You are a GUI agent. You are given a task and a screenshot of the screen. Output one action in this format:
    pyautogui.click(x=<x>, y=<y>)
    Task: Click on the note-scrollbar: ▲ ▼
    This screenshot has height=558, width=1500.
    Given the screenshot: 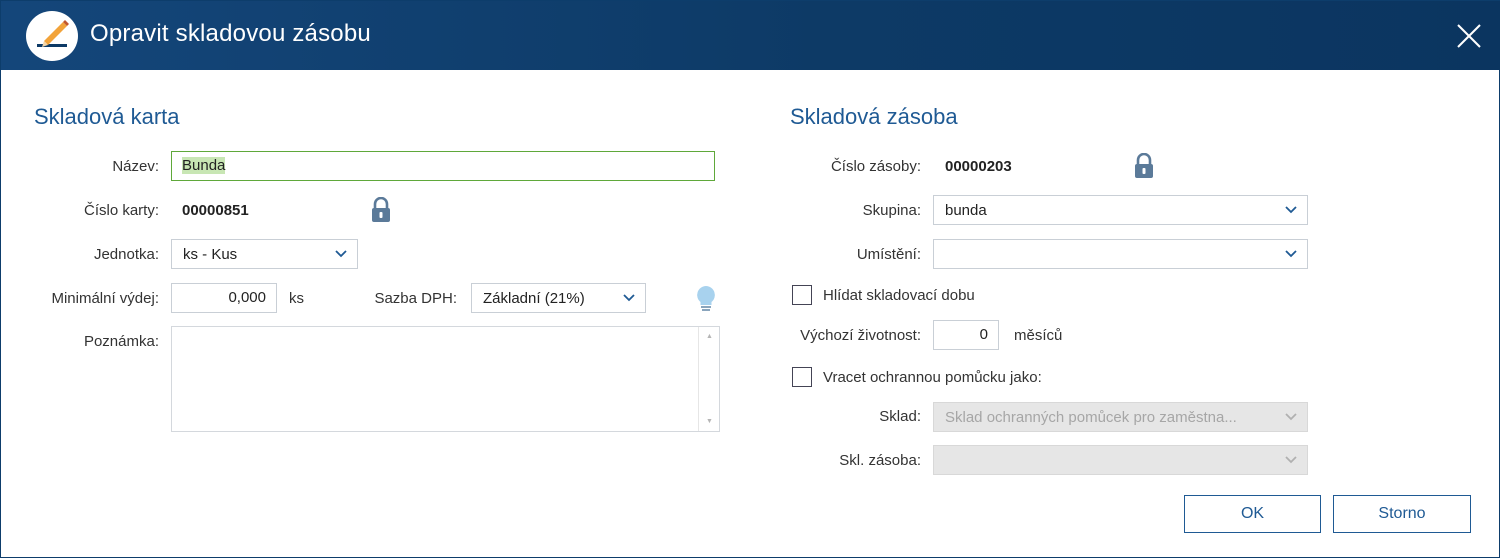 What is the action you would take?
    pyautogui.click(x=708, y=379)
    